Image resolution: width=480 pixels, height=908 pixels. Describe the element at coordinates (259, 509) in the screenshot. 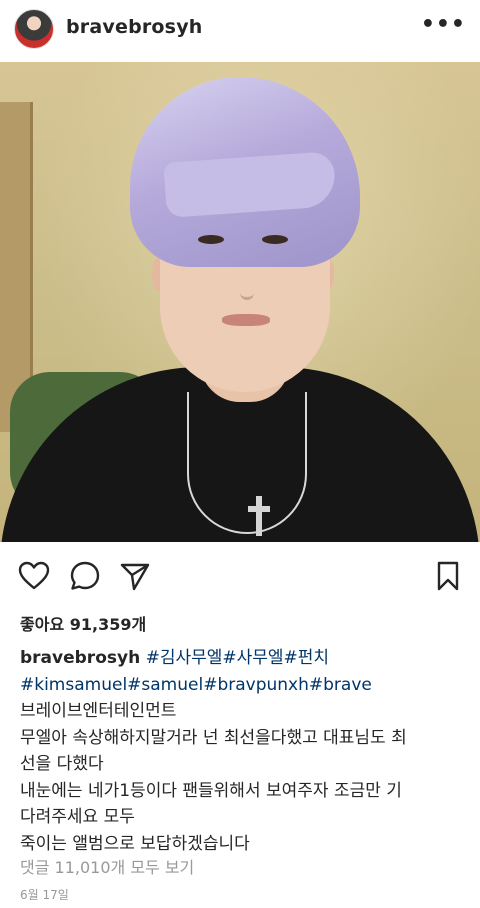

I see `photo-cross-pendant-bar` at that location.